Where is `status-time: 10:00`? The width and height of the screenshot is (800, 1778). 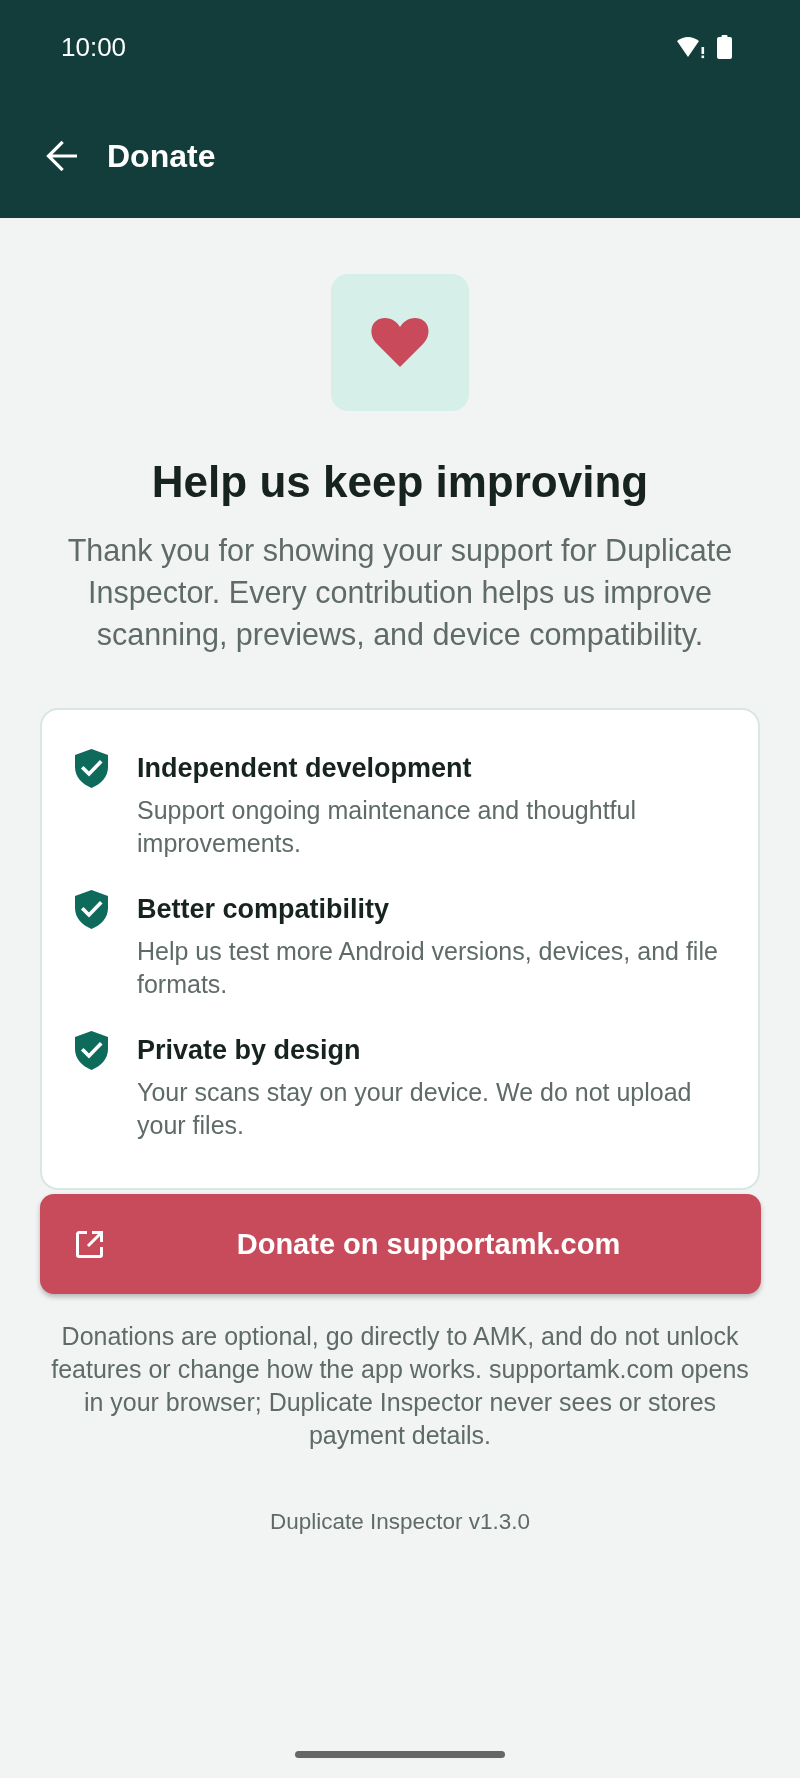
status-time: 10:00 is located at coordinates (94, 47).